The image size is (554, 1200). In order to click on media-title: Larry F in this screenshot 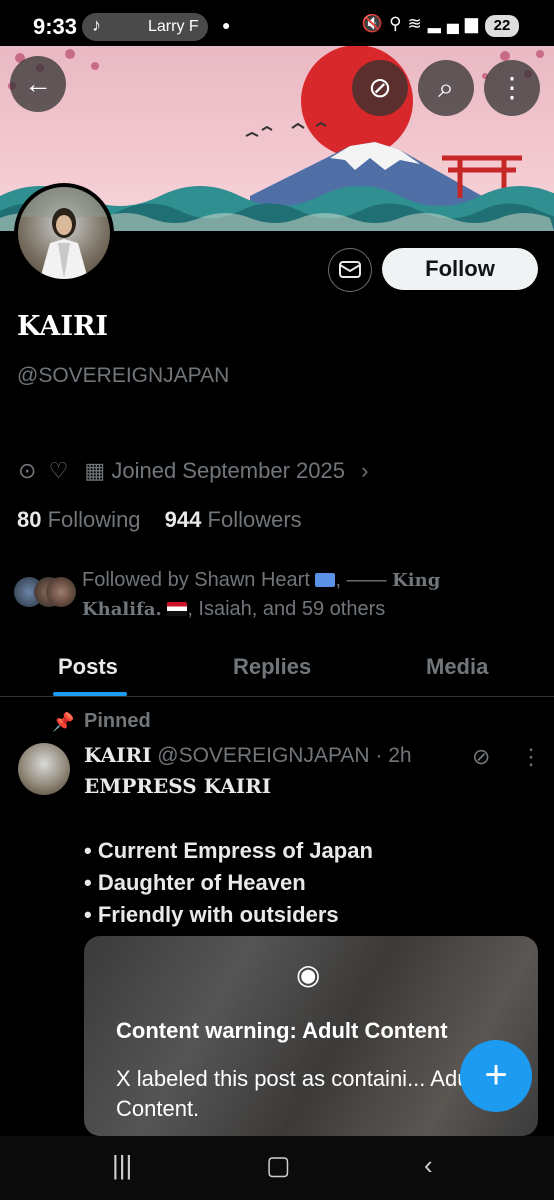, I will do `click(173, 26)`.